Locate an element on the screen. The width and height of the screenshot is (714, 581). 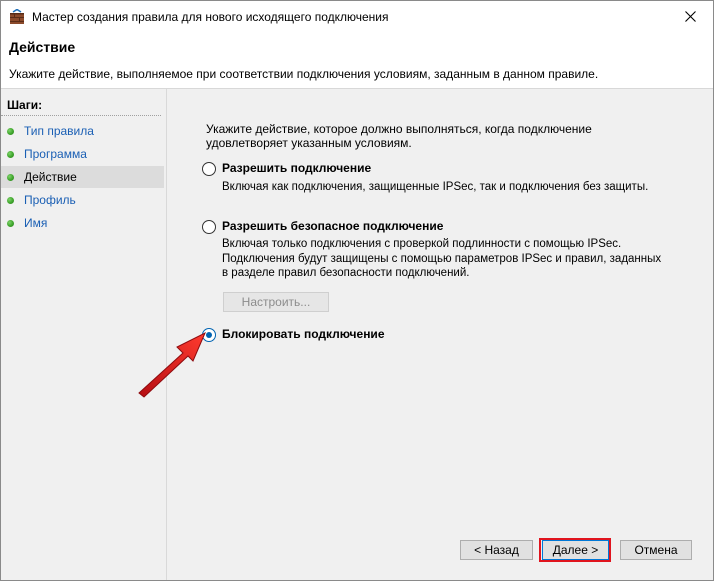
close-button is located at coordinates (690, 16).